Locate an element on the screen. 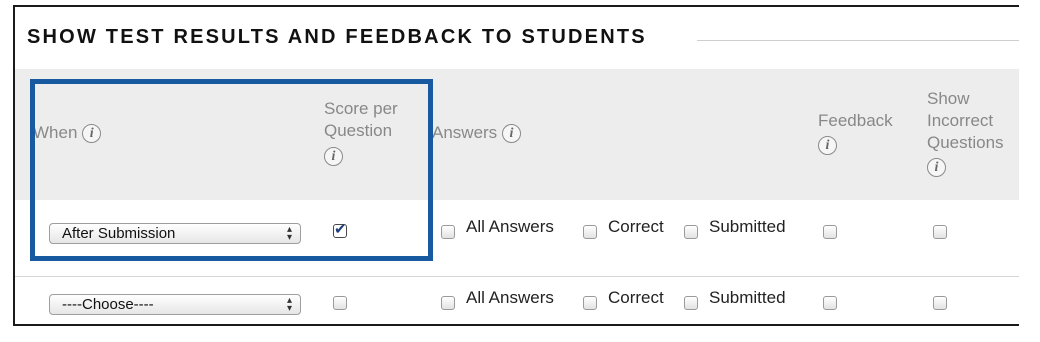 The image size is (1040, 342). when-select-value: ----Choose---- is located at coordinates (108, 304).